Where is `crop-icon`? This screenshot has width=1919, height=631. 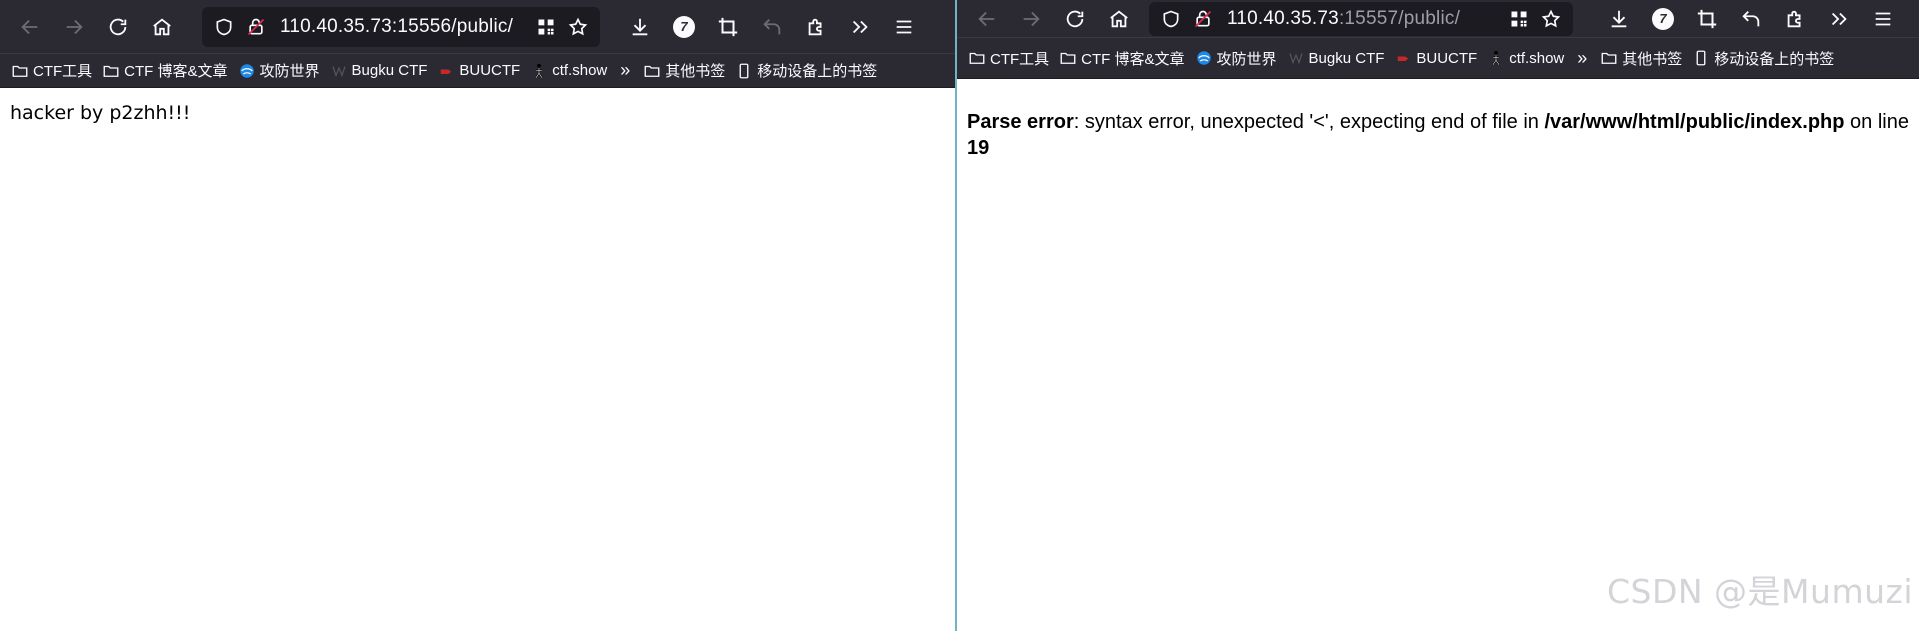
crop-icon is located at coordinates (728, 26).